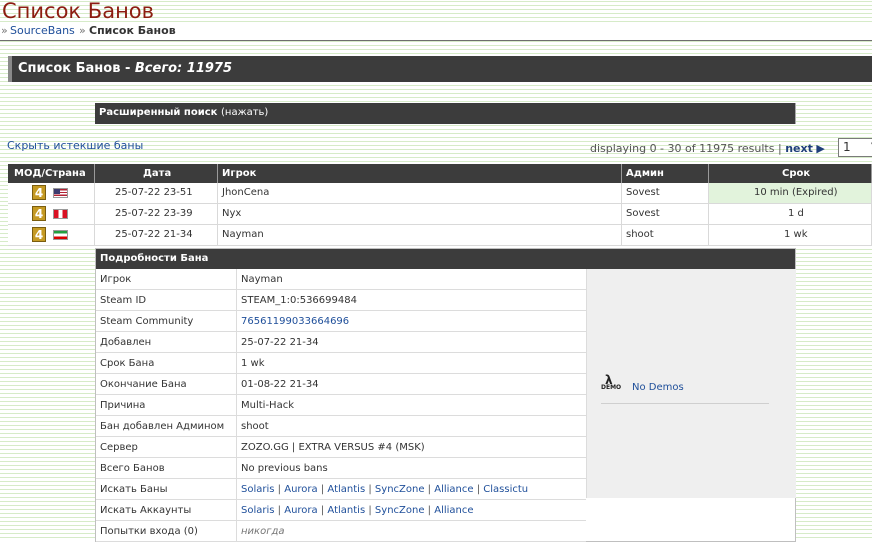 This screenshot has width=872, height=542. Describe the element at coordinates (257, 489) in the screenshot. I see `search-bans-link: Solaris` at that location.